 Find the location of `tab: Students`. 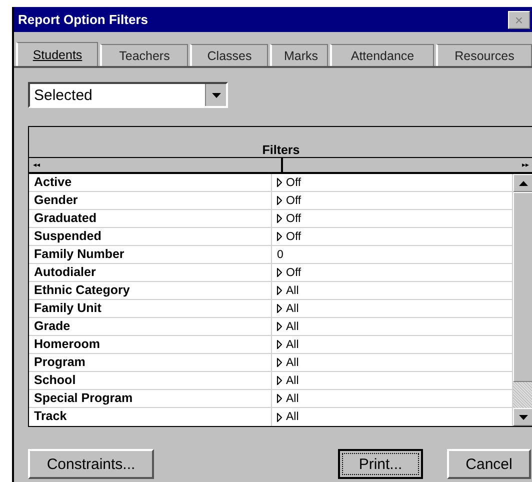

tab: Students is located at coordinates (57, 54).